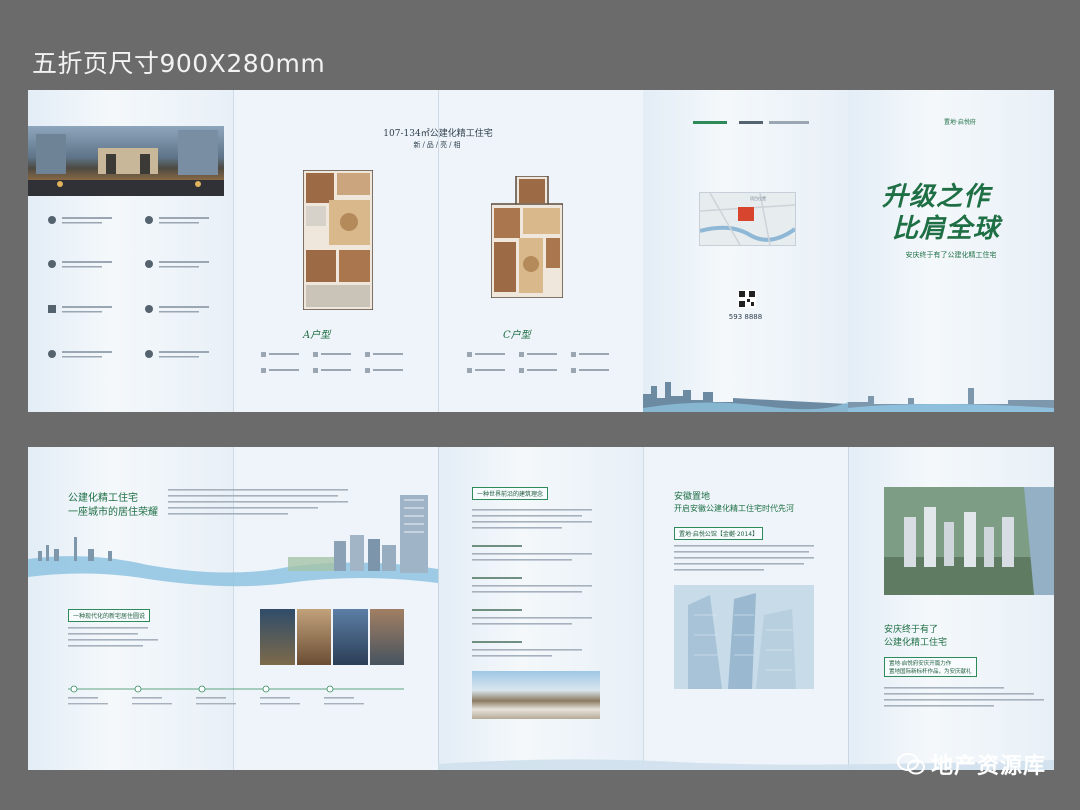  Describe the element at coordinates (734, 508) in the screenshot. I see `spread-title-line2: 开启安徽公建化精工住宅时代先河` at that location.